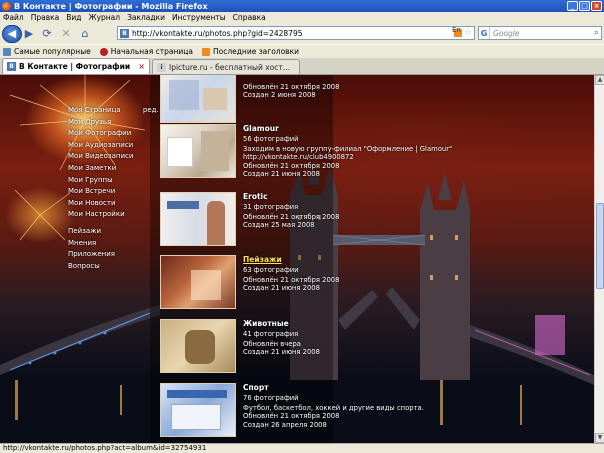  Describe the element at coordinates (103, 51) in the screenshot. I see `home-page-icon` at that location.